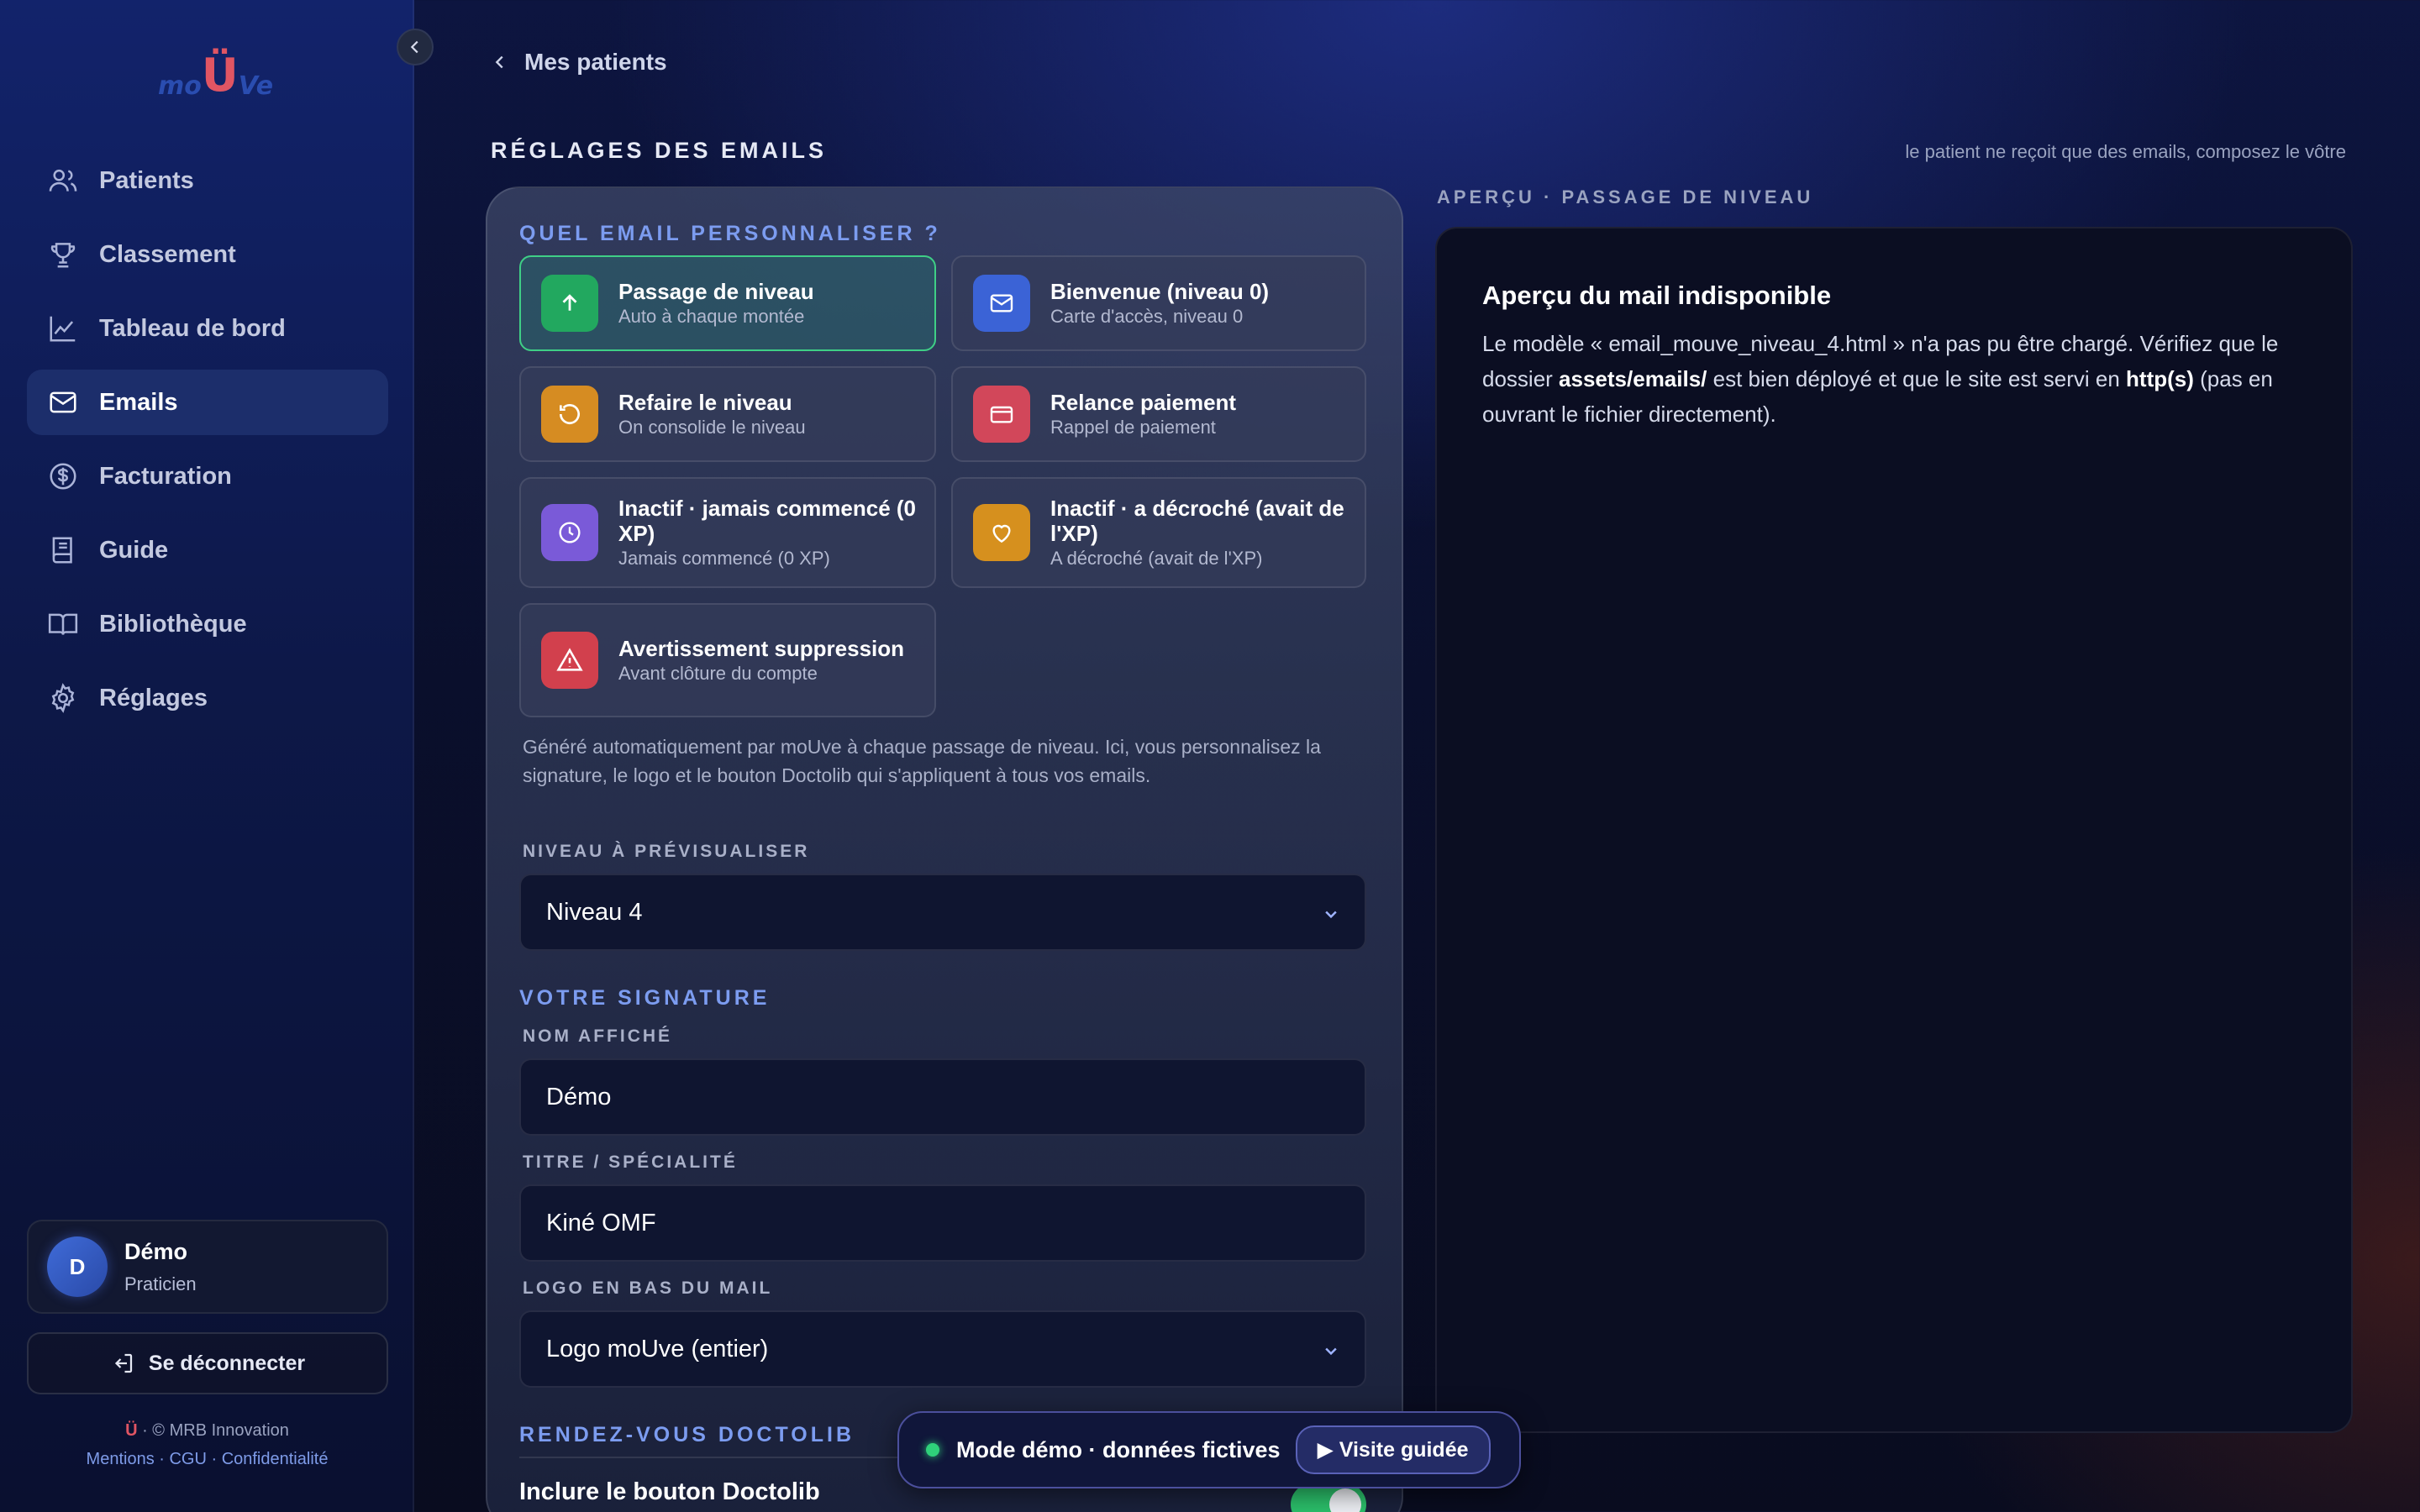 This screenshot has width=2420, height=1512. What do you see at coordinates (63, 180) in the screenshot?
I see `users-icon` at bounding box center [63, 180].